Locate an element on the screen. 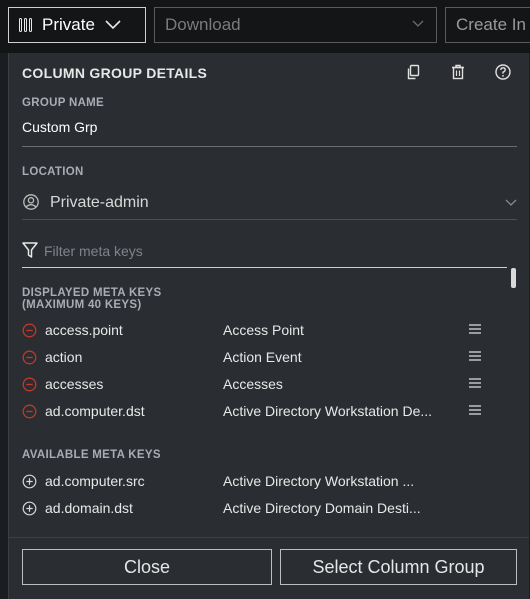 The image size is (530, 599). create-label: Create In is located at coordinates (491, 24).